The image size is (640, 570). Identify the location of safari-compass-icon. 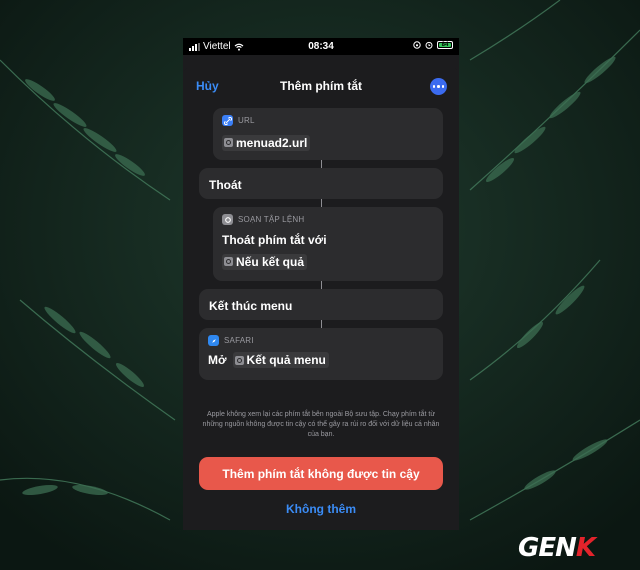
(213, 340).